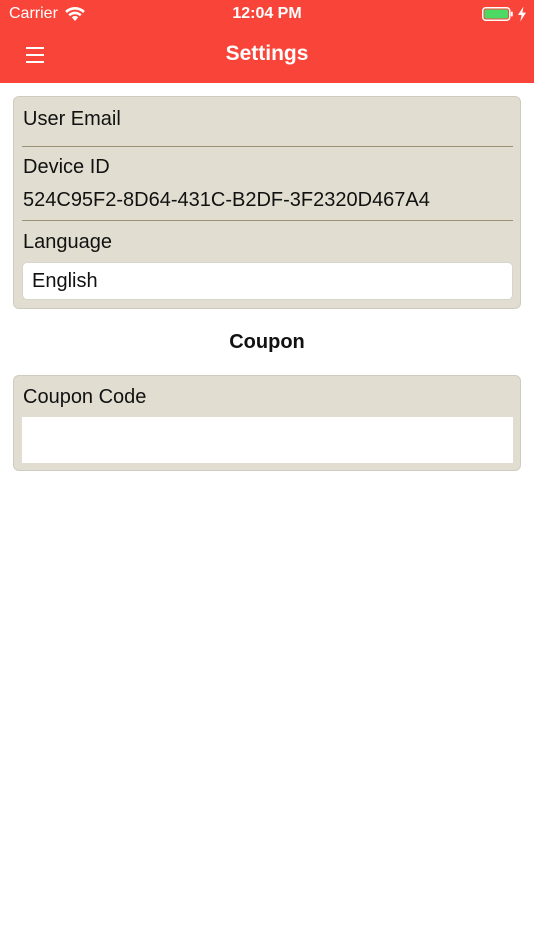 This screenshot has height=950, width=534. I want to click on coupon-code-input, so click(267, 440).